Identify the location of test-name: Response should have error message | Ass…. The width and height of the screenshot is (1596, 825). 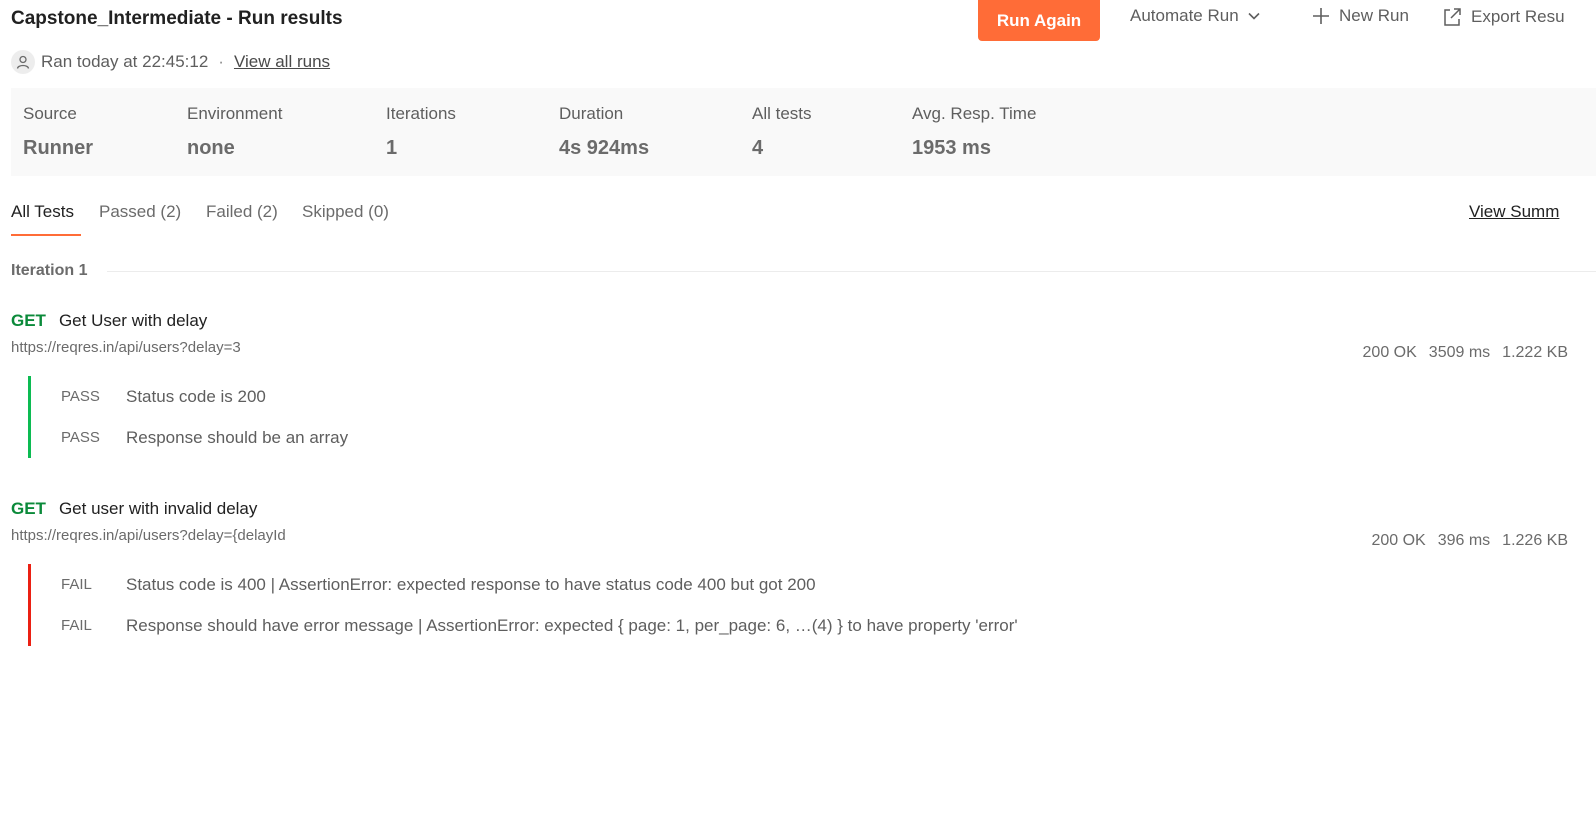
(572, 625).